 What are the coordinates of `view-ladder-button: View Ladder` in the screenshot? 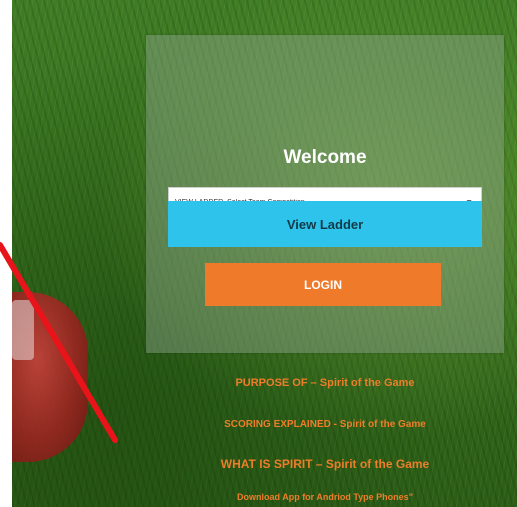 It's located at (325, 224).